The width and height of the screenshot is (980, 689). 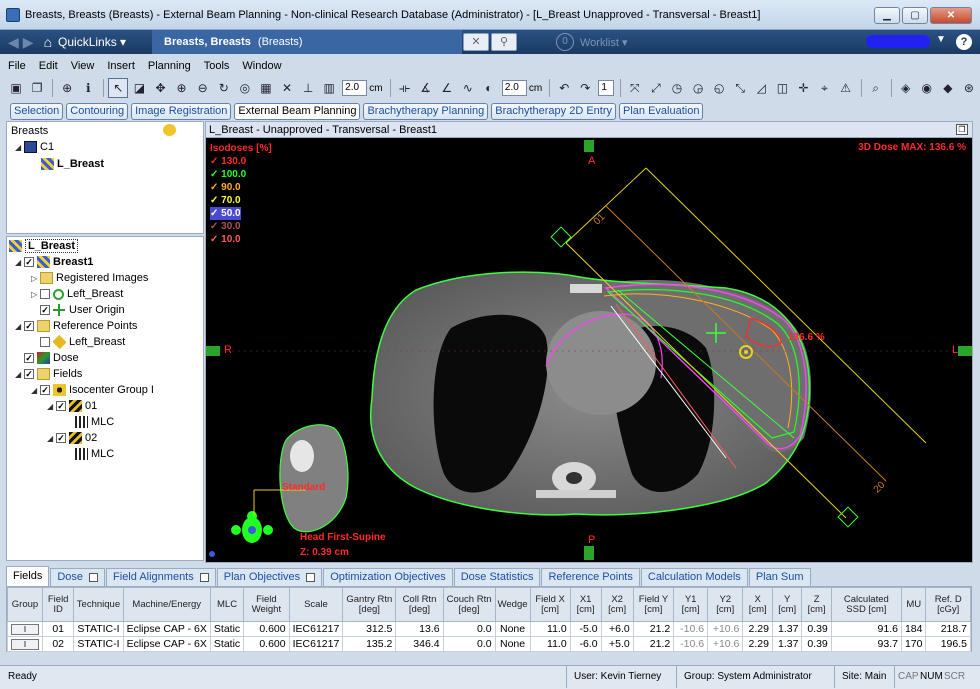 What do you see at coordinates (476, 42) in the screenshot?
I see `clear-patient-button: ✕` at bounding box center [476, 42].